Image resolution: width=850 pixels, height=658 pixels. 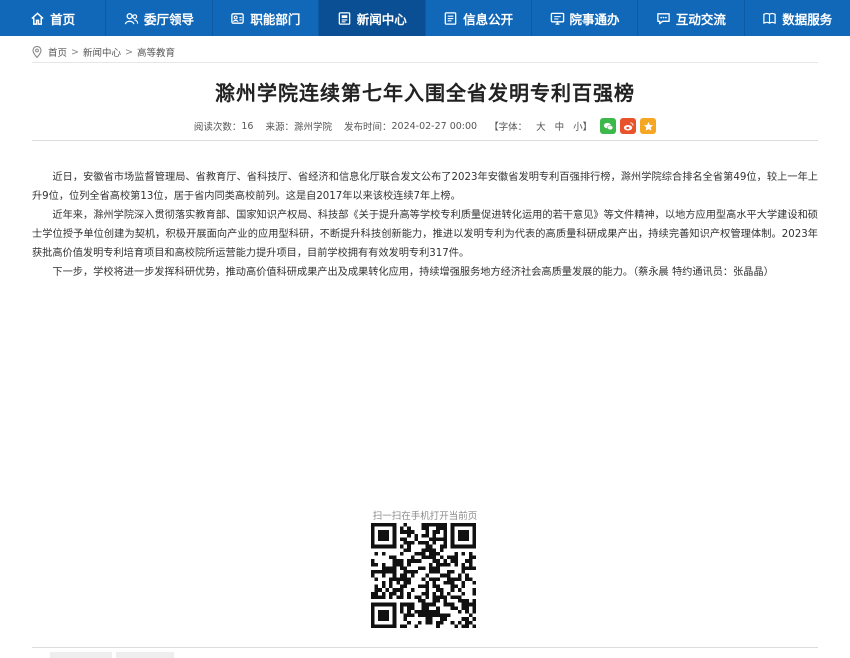 What do you see at coordinates (344, 18) in the screenshot?
I see `news-icon` at bounding box center [344, 18].